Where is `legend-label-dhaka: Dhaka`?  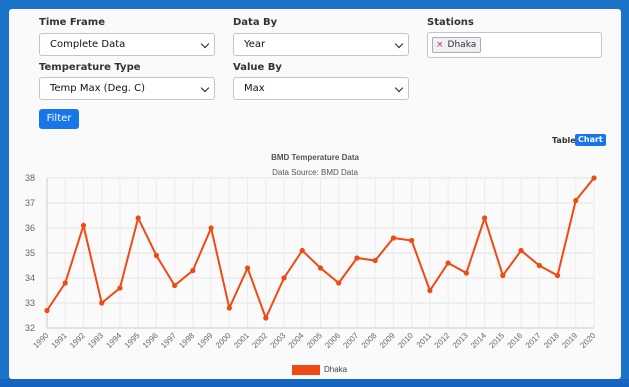
legend-label-dhaka: Dhaka is located at coordinates (335, 369).